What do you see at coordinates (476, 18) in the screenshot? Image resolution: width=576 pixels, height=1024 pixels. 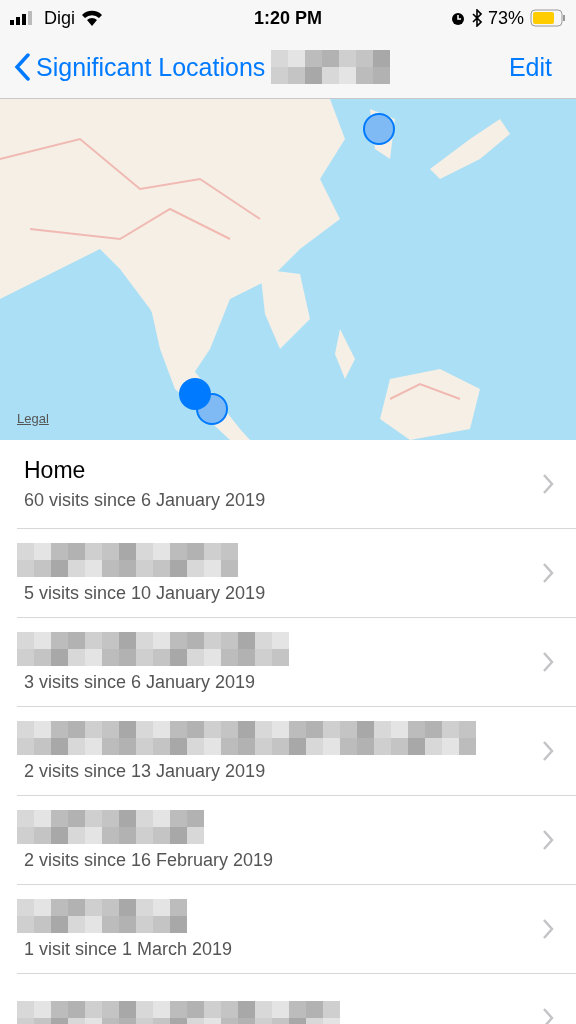 I see `bluetooth-icon` at bounding box center [476, 18].